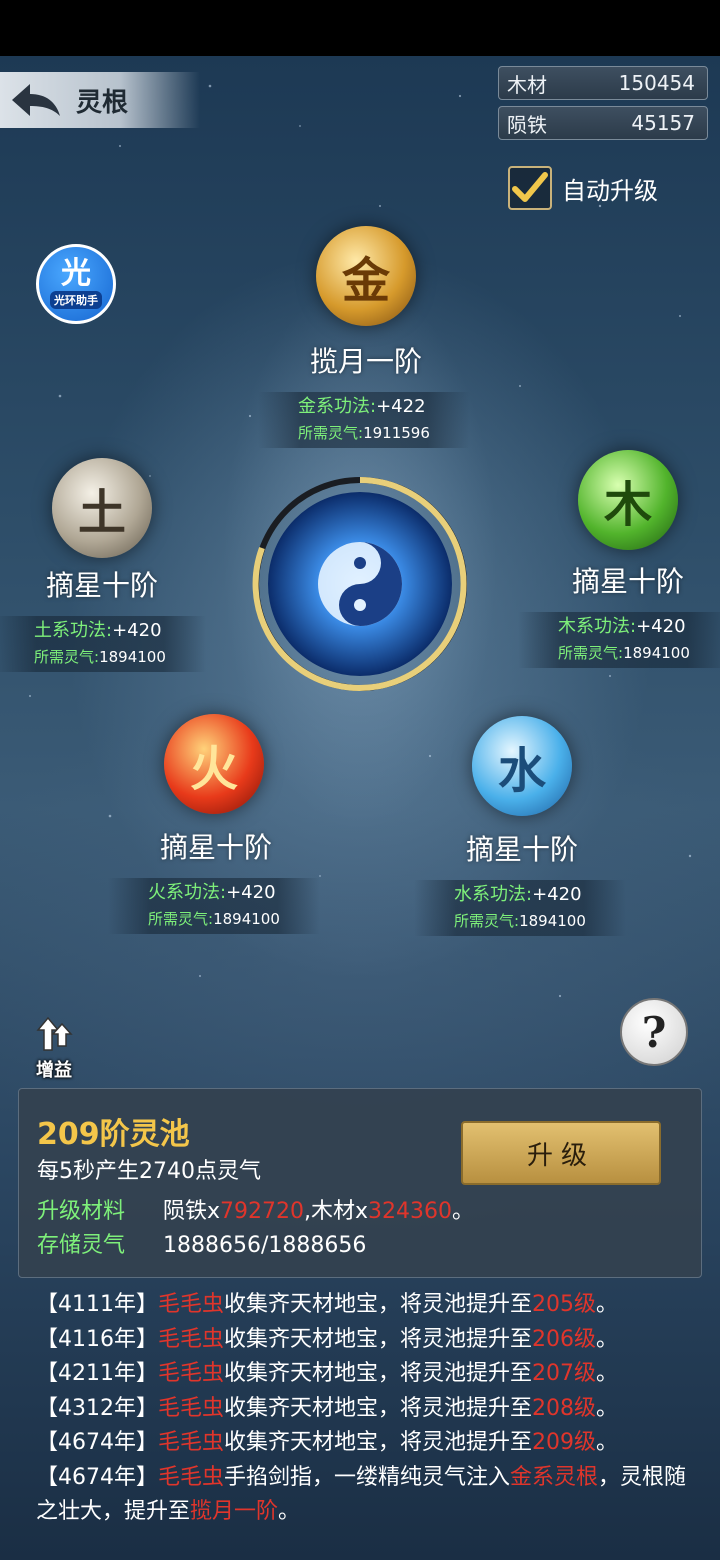 This screenshot has height=1560, width=720. What do you see at coordinates (101, 513) in the screenshot?
I see `earth-glyph: 土` at bounding box center [101, 513].